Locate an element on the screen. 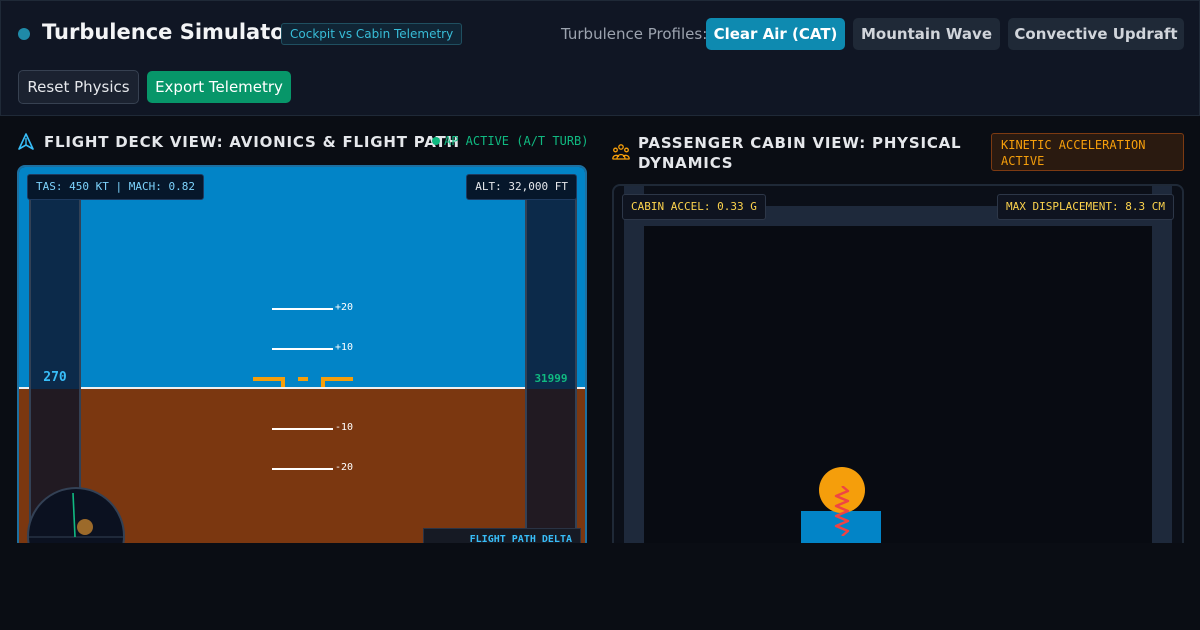  export-telemetry-button: Export Telemetry is located at coordinates (219, 87).